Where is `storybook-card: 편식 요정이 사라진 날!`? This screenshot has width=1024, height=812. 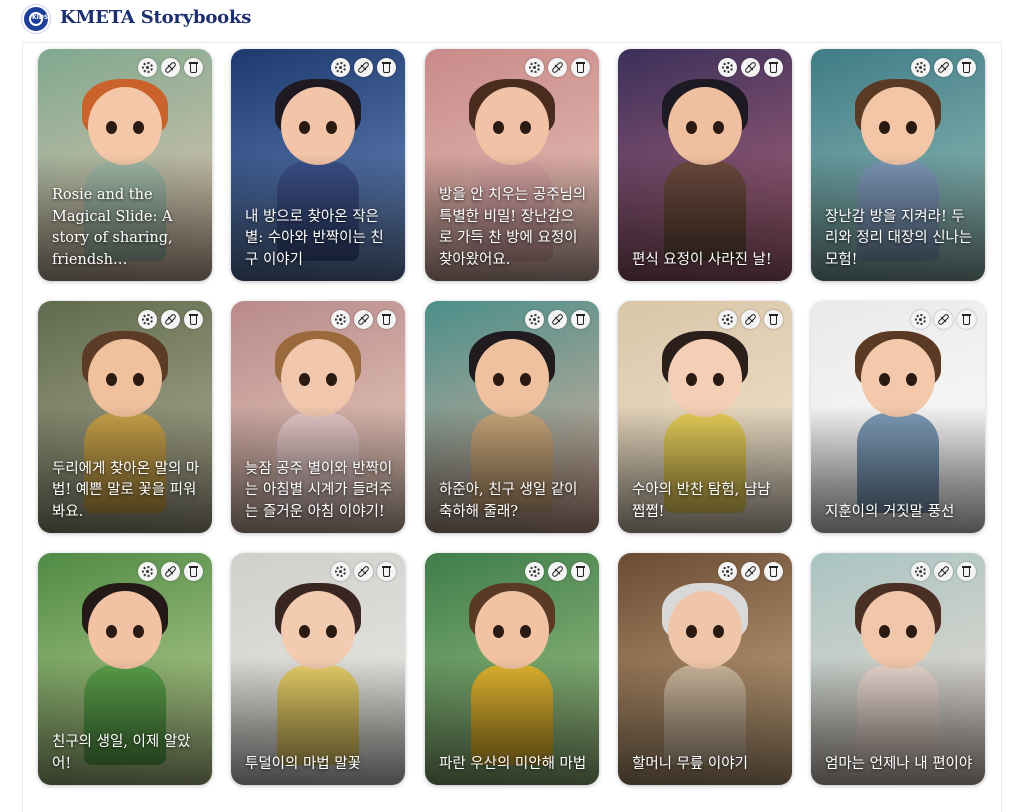
storybook-card: 편식 요정이 사라진 날! is located at coordinates (705, 165).